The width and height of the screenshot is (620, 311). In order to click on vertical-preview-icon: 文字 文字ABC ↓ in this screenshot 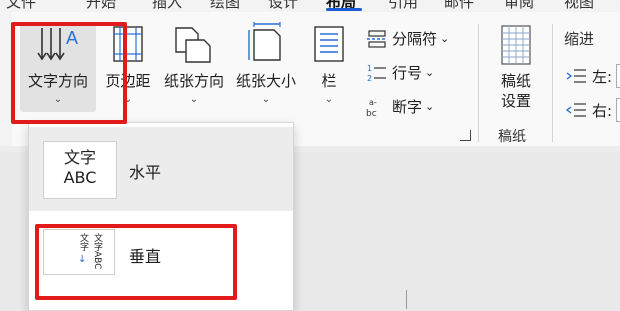, I will do `click(79, 252)`.